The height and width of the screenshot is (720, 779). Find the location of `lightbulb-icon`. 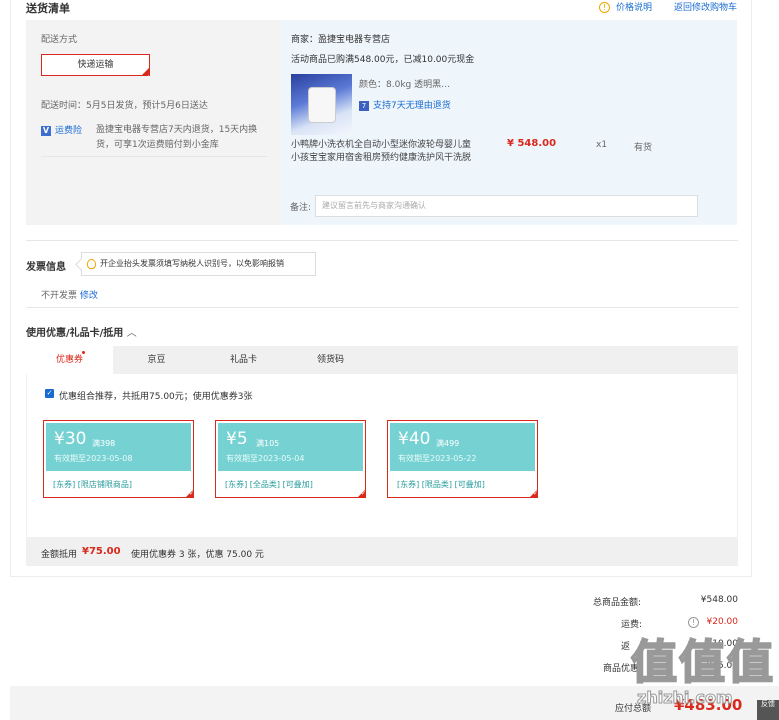

lightbulb-icon is located at coordinates (91, 264).